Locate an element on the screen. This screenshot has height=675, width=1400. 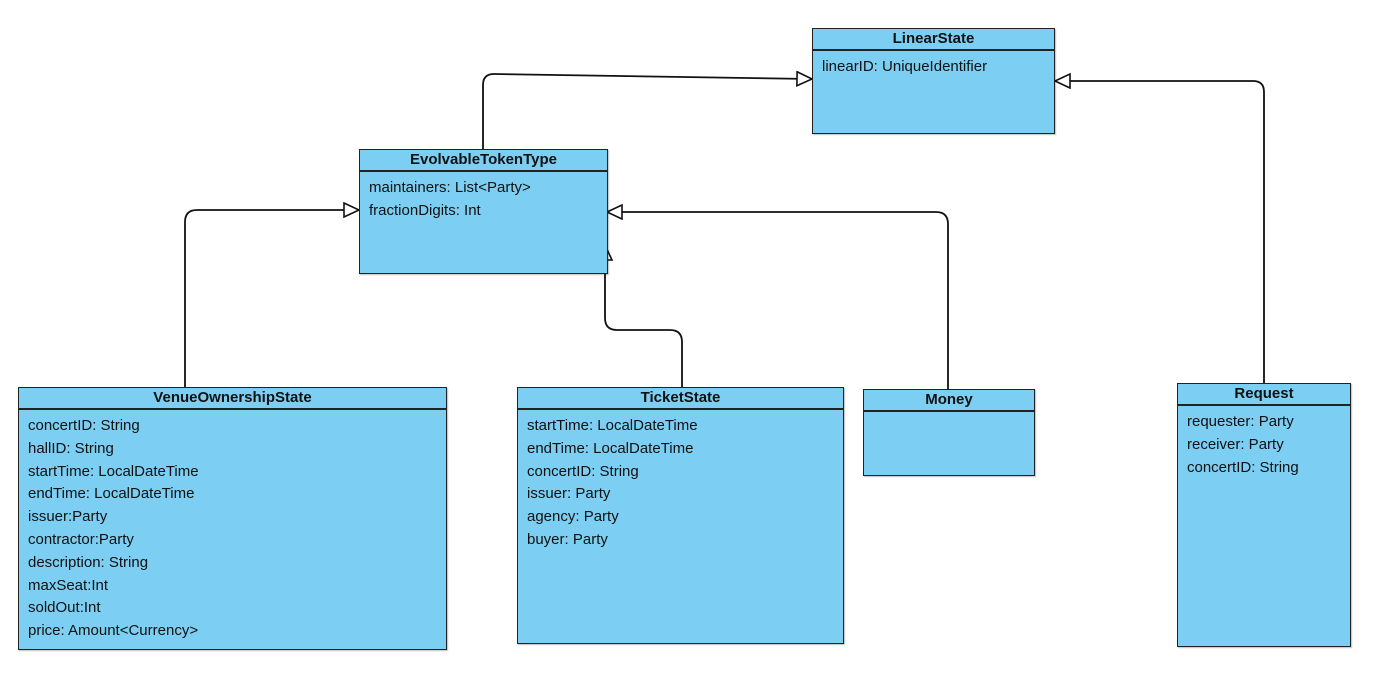
attribute: issuer:Party is located at coordinates (68, 517).